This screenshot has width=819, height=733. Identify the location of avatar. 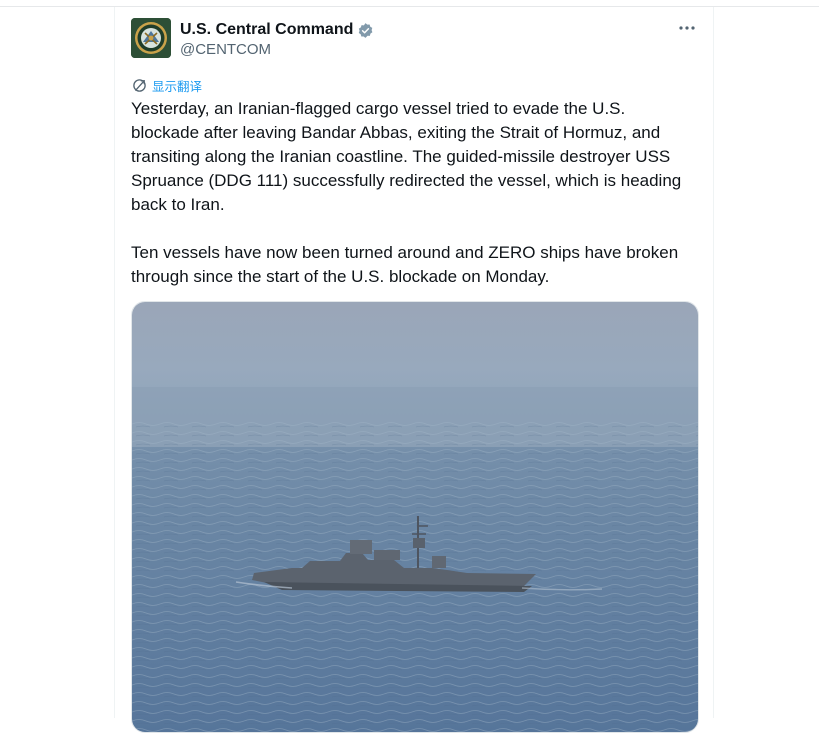
(151, 38).